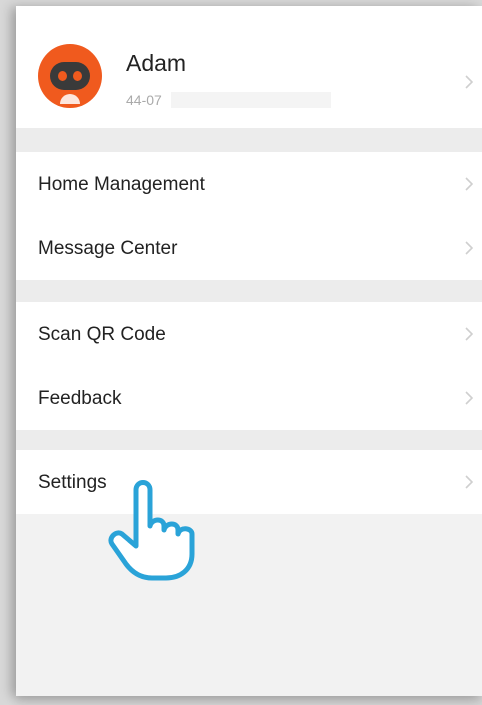  What do you see at coordinates (251, 100) in the screenshot?
I see `user-id-redaction` at bounding box center [251, 100].